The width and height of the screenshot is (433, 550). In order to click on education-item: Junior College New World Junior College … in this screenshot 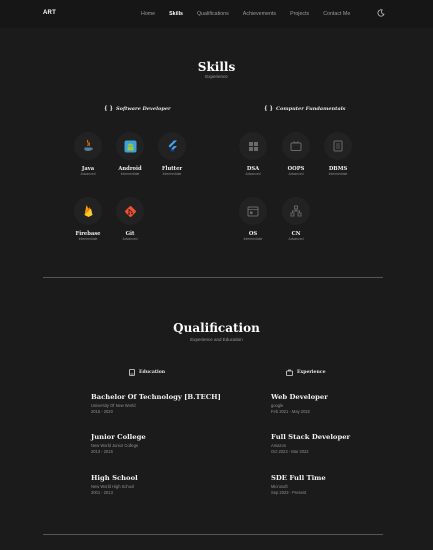, I will do `click(161, 444)`.